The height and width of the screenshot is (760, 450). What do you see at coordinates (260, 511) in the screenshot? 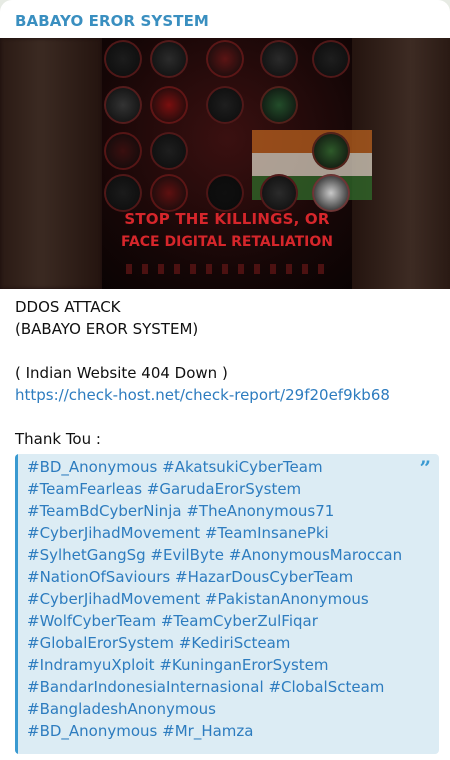
I see `hashtag-link: #TheAnonymous71` at bounding box center [260, 511].